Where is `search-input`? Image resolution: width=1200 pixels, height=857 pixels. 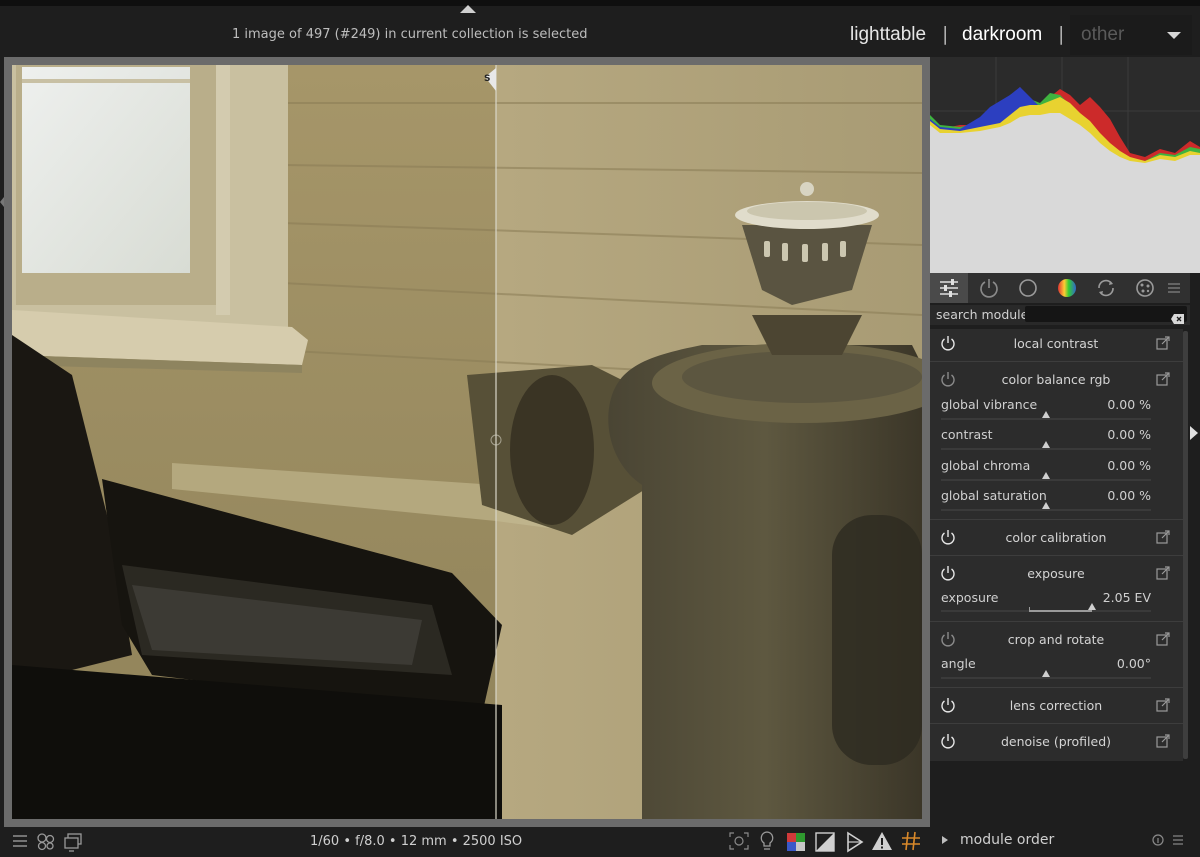
search-input is located at coordinates (1106, 314).